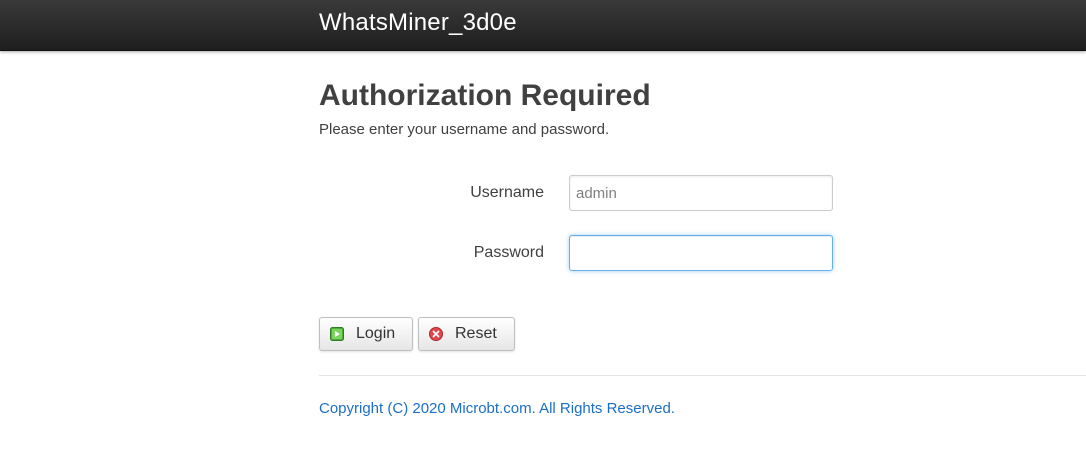  What do you see at coordinates (376, 333) in the screenshot?
I see `login-label: Login` at bounding box center [376, 333].